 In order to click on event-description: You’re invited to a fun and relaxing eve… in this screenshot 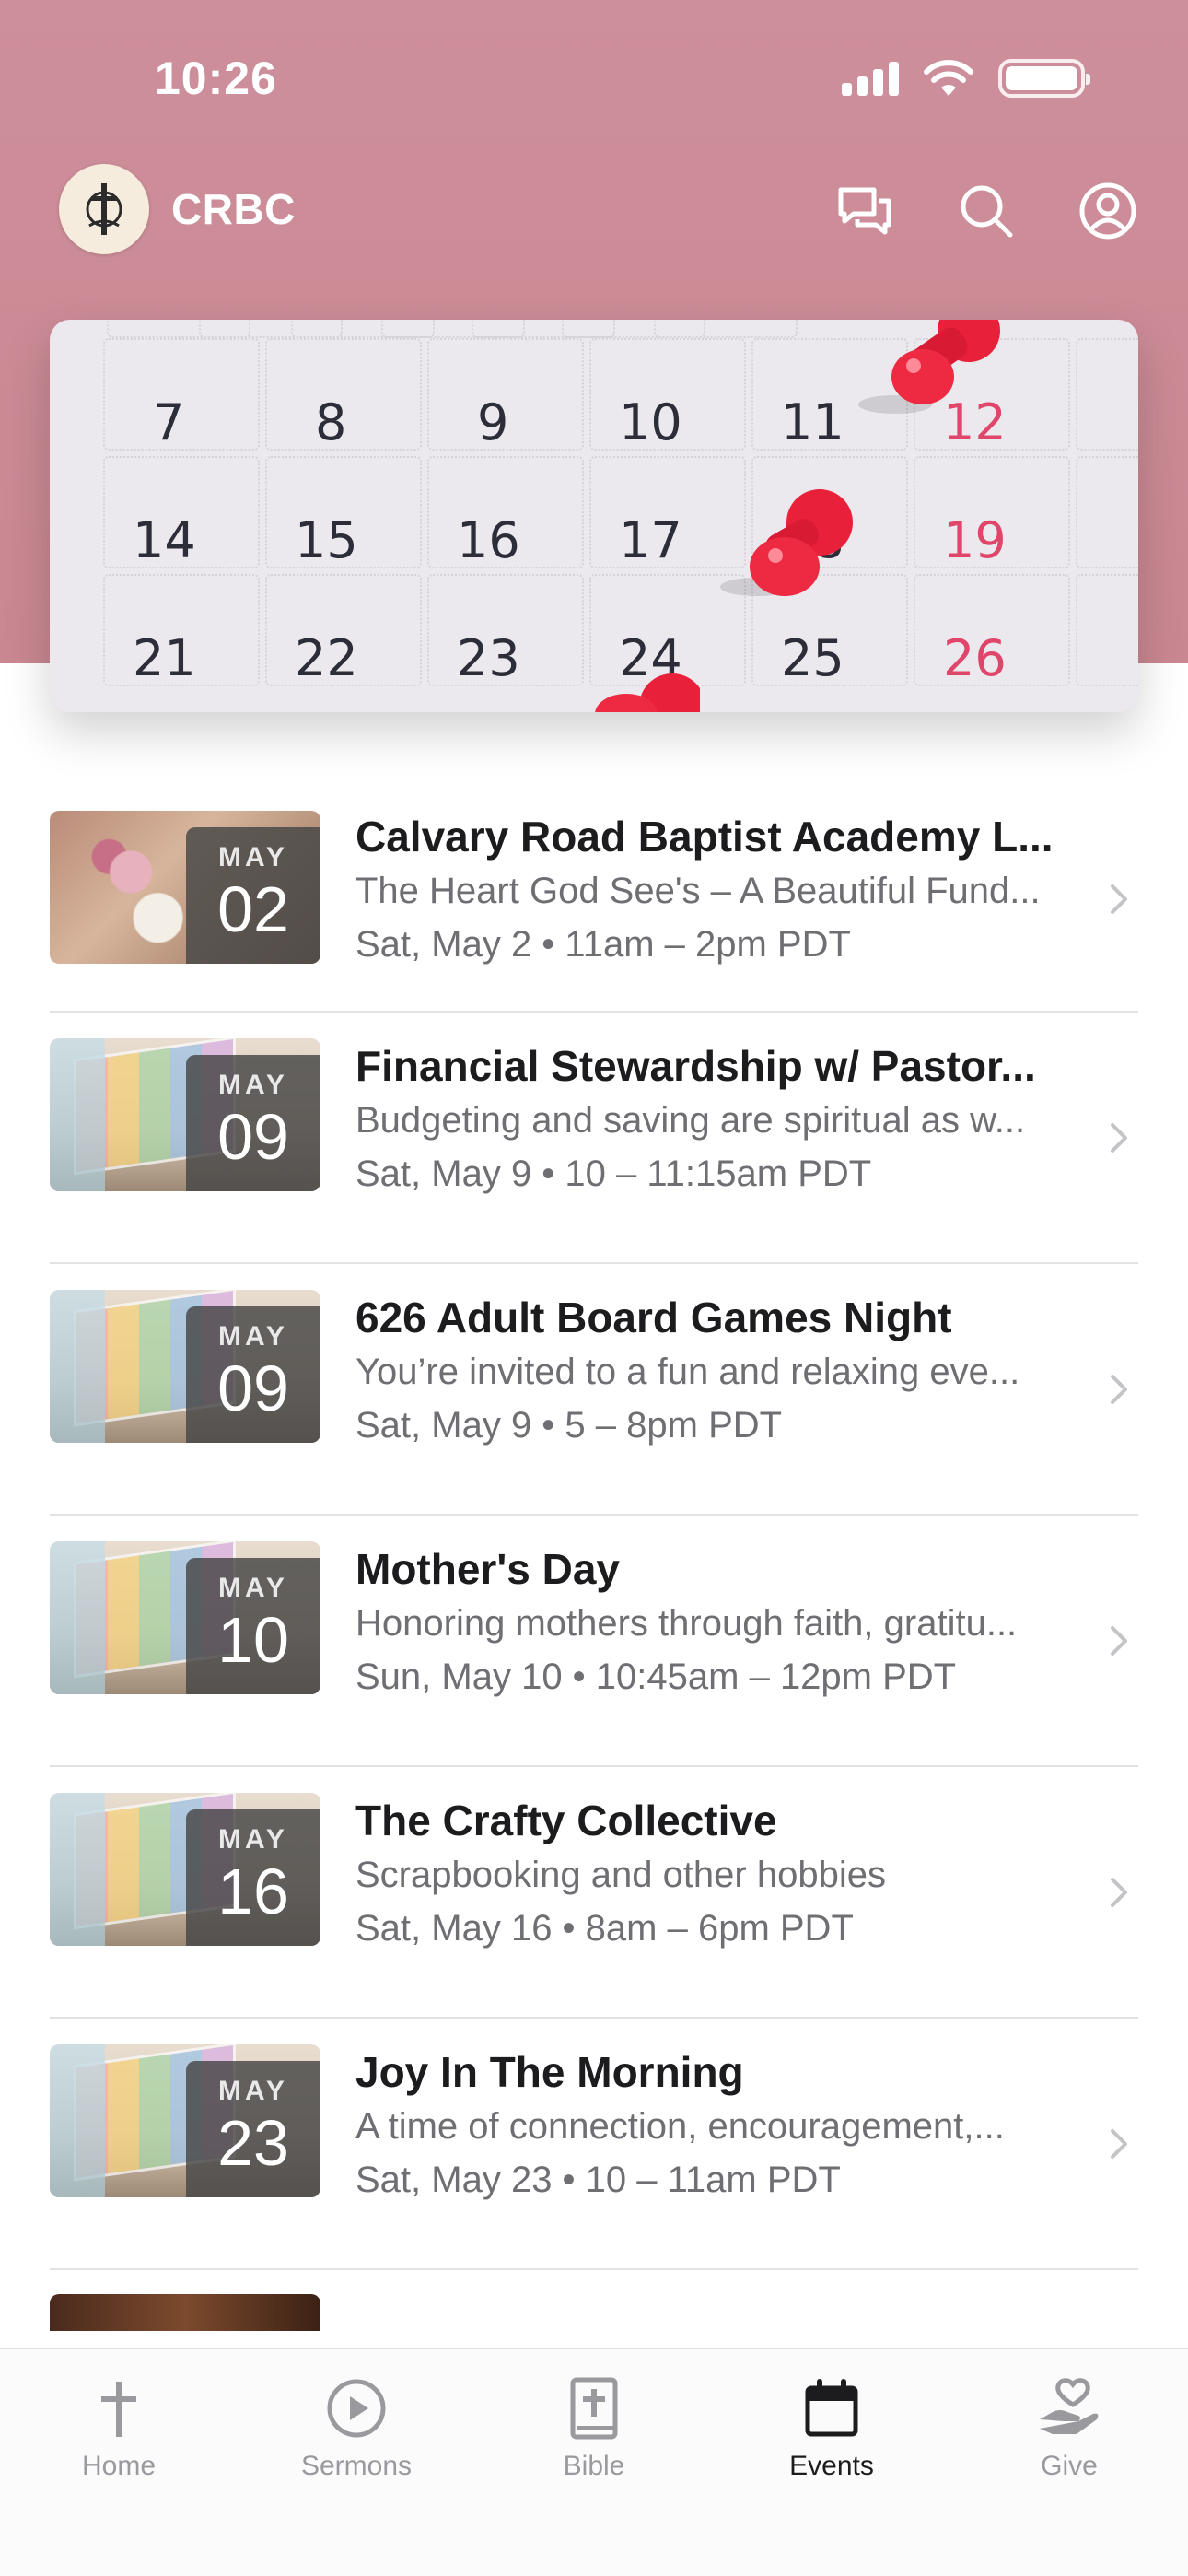, I will do `click(688, 1372)`.